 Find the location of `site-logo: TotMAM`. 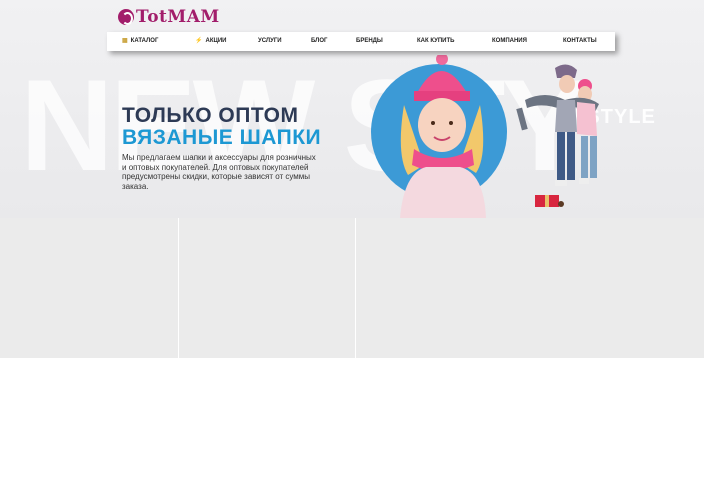

site-logo: TotMAM is located at coordinates (169, 17).